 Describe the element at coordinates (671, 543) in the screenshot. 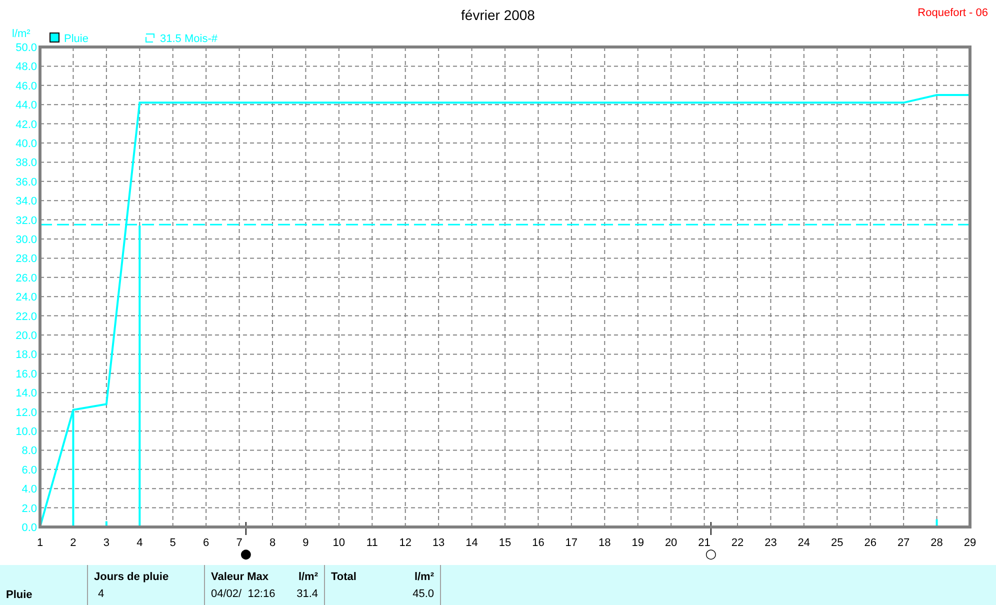

I see `x-tick-label: 20` at that location.